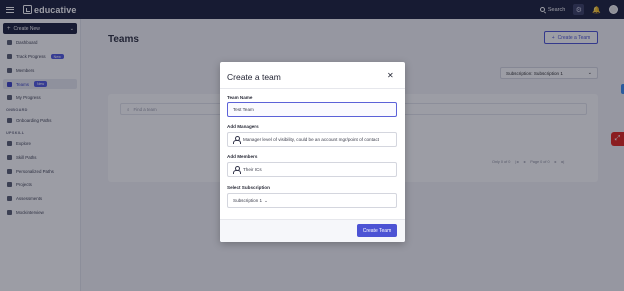 The image size is (624, 291). Describe the element at coordinates (312, 200) in the screenshot. I see `subscription-dropdown: Subscription 1 ⌄` at that location.